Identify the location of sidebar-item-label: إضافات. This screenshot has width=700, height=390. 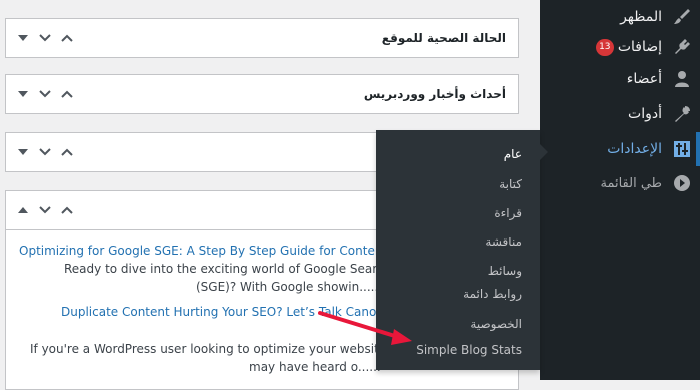
(639, 47).